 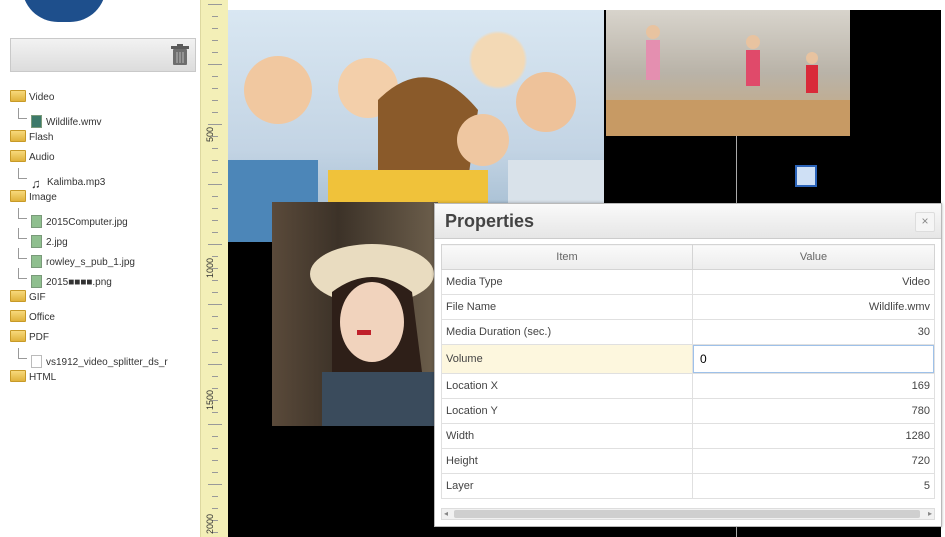 I want to click on search-input, so click(x=90, y=56).